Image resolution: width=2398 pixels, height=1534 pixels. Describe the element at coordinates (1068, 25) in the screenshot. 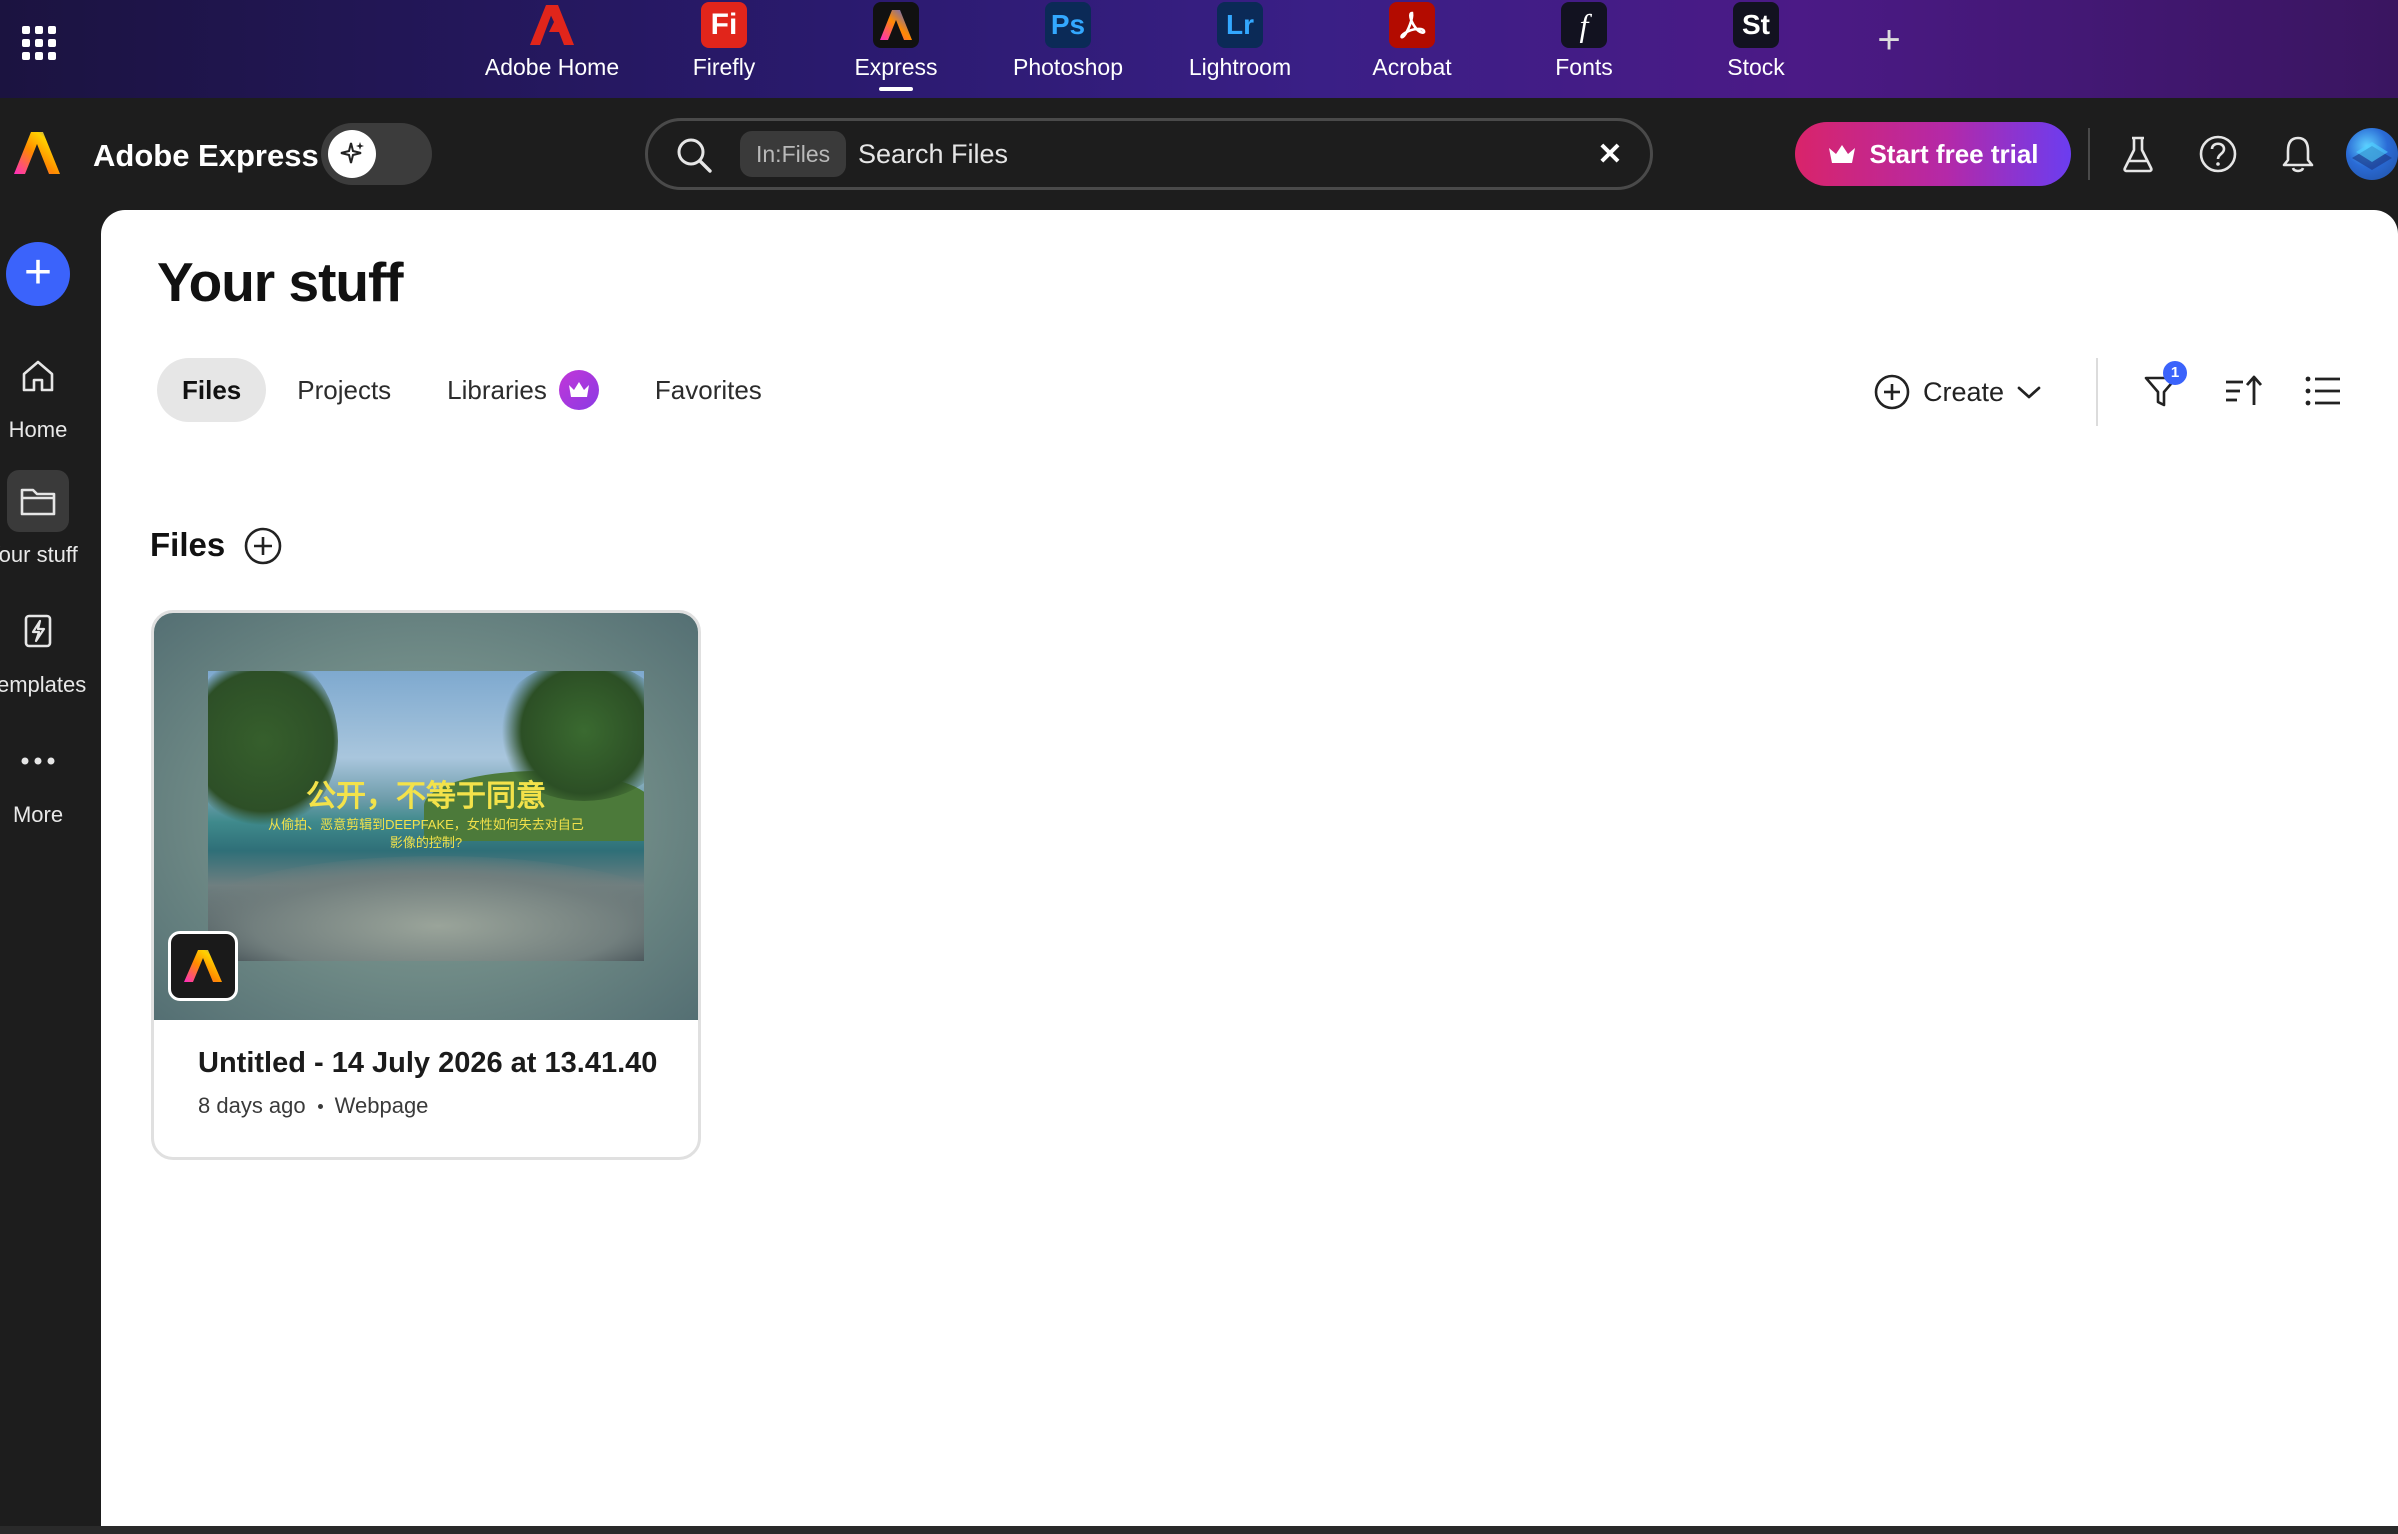

I see `photoshop-icon: Ps` at that location.